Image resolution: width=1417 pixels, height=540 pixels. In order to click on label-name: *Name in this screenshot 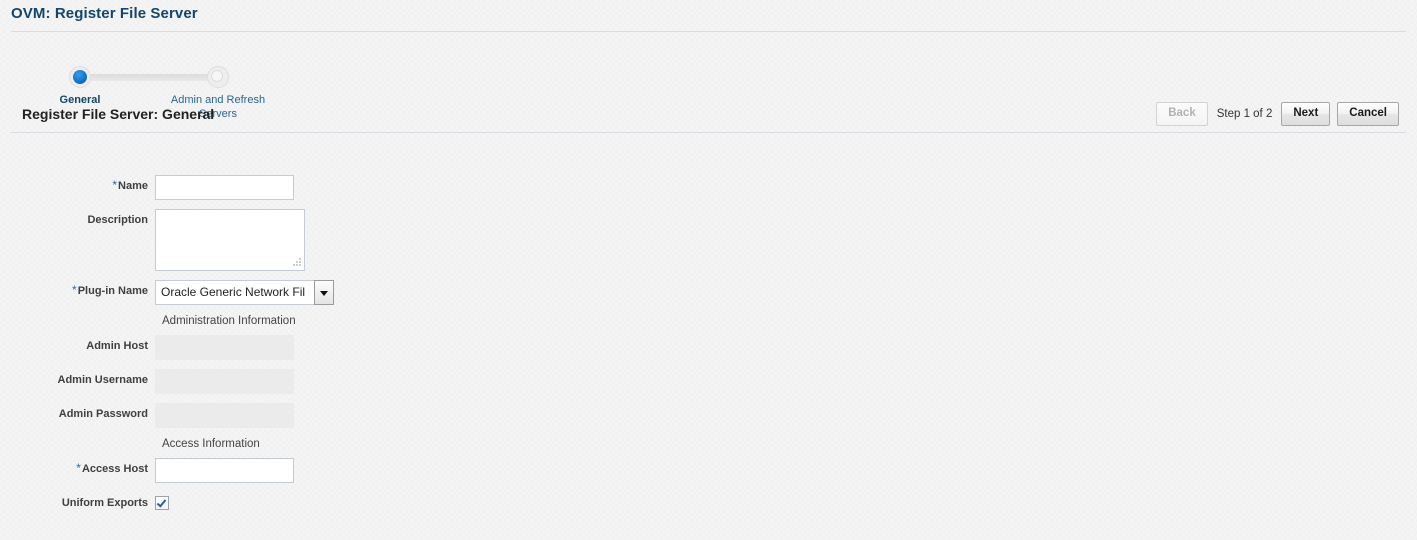, I will do `click(77, 183)`.